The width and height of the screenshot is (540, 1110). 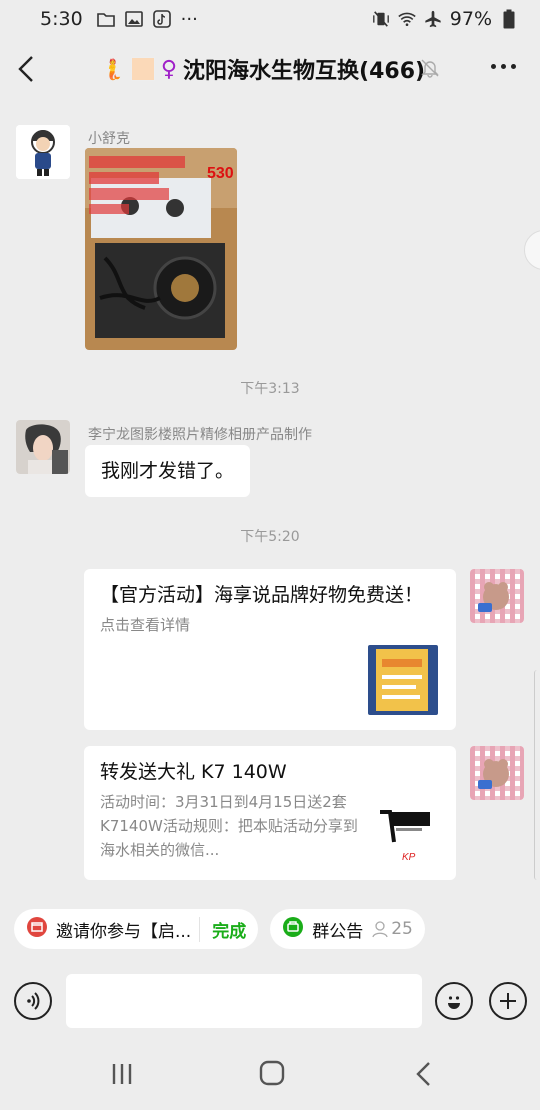 What do you see at coordinates (33, 1001) in the screenshot?
I see `voice-icon` at bounding box center [33, 1001].